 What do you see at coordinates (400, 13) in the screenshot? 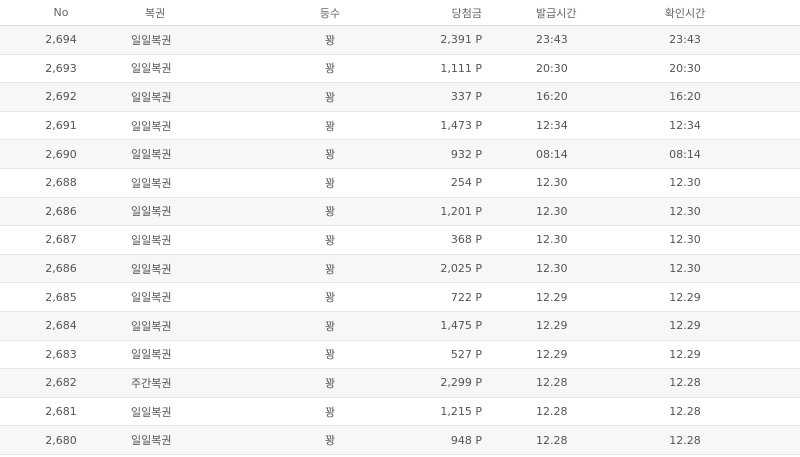
I see `table-header: No 복권 등수 당첨금 발급시간 확인시간` at bounding box center [400, 13].